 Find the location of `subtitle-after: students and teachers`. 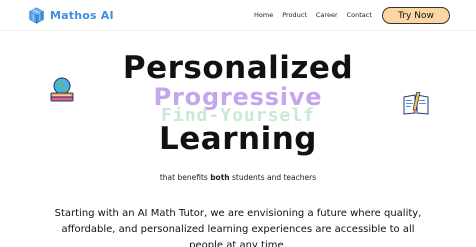

subtitle-after: students and teachers is located at coordinates (273, 177).